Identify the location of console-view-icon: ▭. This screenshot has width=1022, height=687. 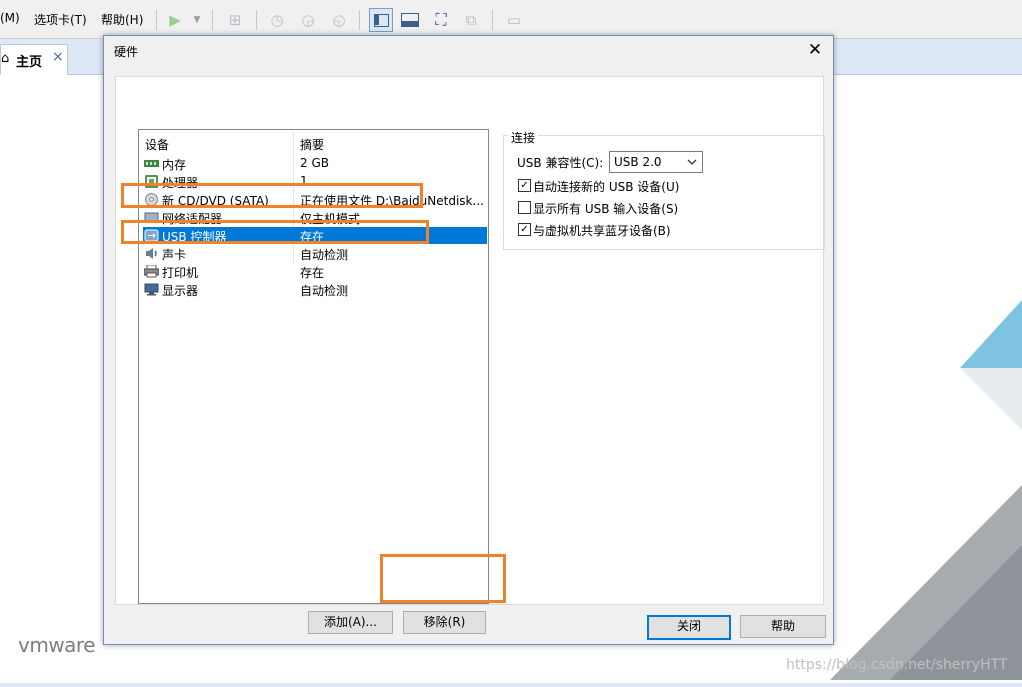
(514, 20).